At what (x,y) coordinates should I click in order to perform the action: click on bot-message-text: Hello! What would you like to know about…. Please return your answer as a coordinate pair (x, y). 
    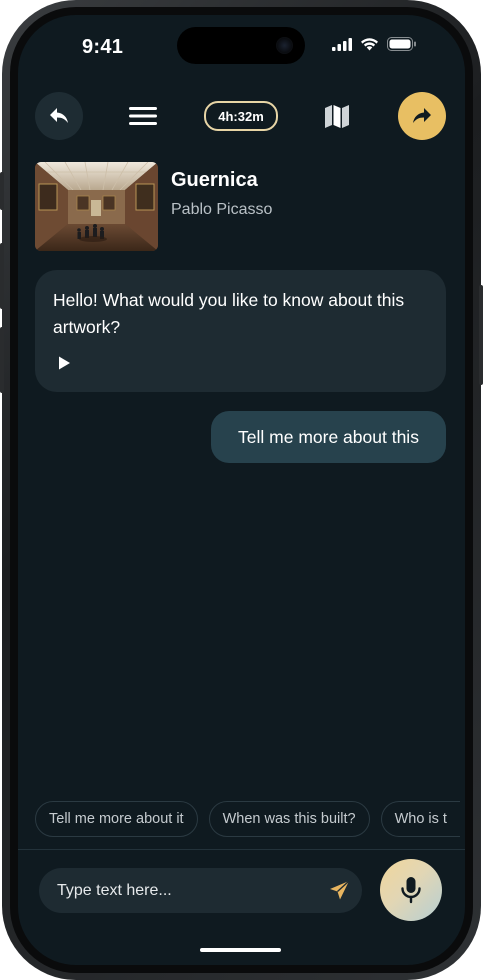
    Looking at the image, I should click on (229, 313).